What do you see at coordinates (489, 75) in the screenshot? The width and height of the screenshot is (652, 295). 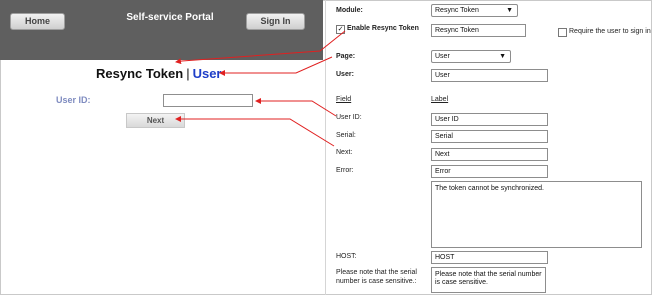 I see `user-input: User` at bounding box center [489, 75].